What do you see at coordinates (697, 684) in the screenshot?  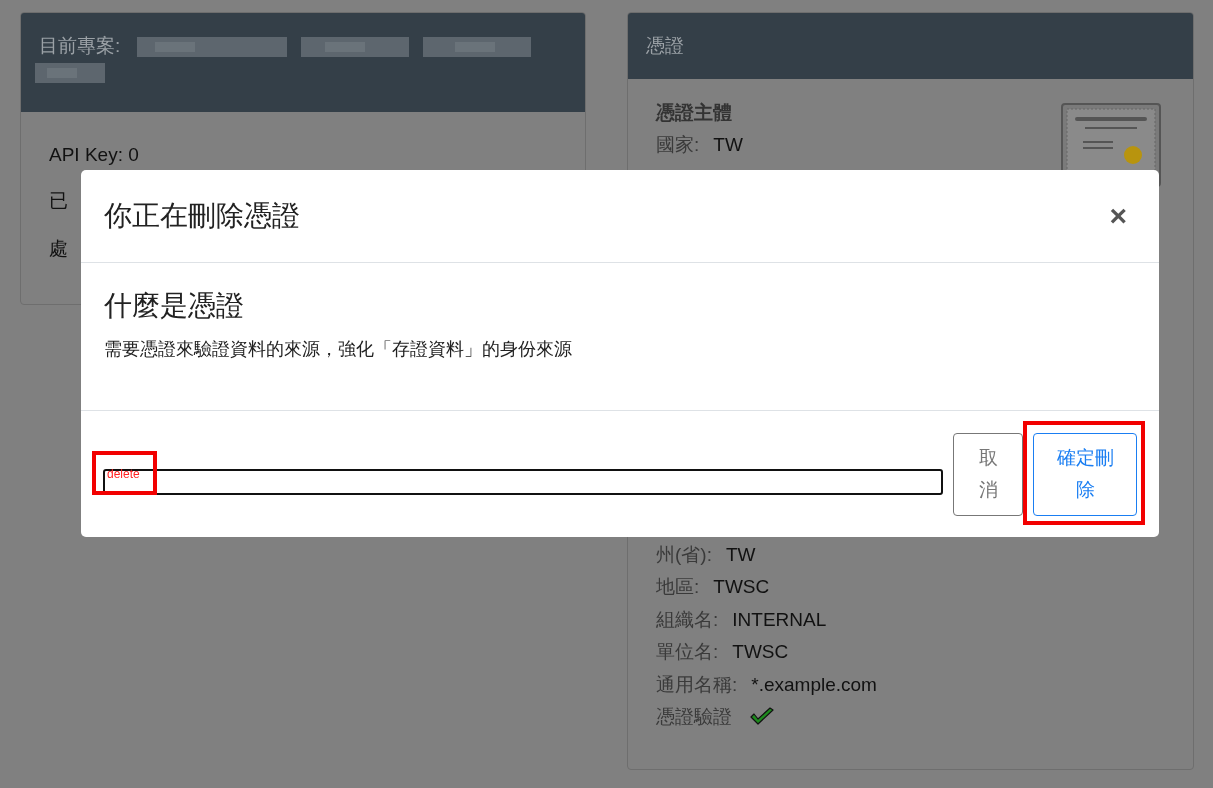 I see `field-label: 通用名稱:` at bounding box center [697, 684].